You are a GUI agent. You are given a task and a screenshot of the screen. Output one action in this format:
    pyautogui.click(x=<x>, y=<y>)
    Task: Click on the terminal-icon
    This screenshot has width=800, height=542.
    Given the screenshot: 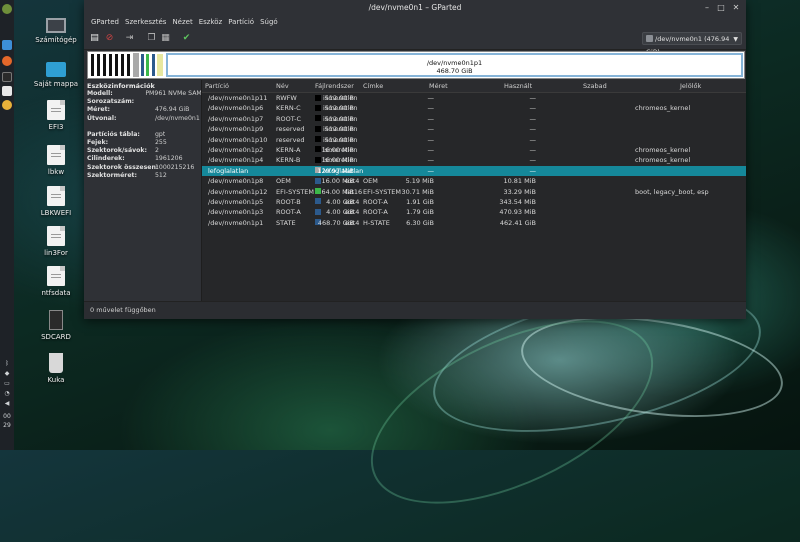 What is the action you would take?
    pyautogui.click(x=7, y=77)
    